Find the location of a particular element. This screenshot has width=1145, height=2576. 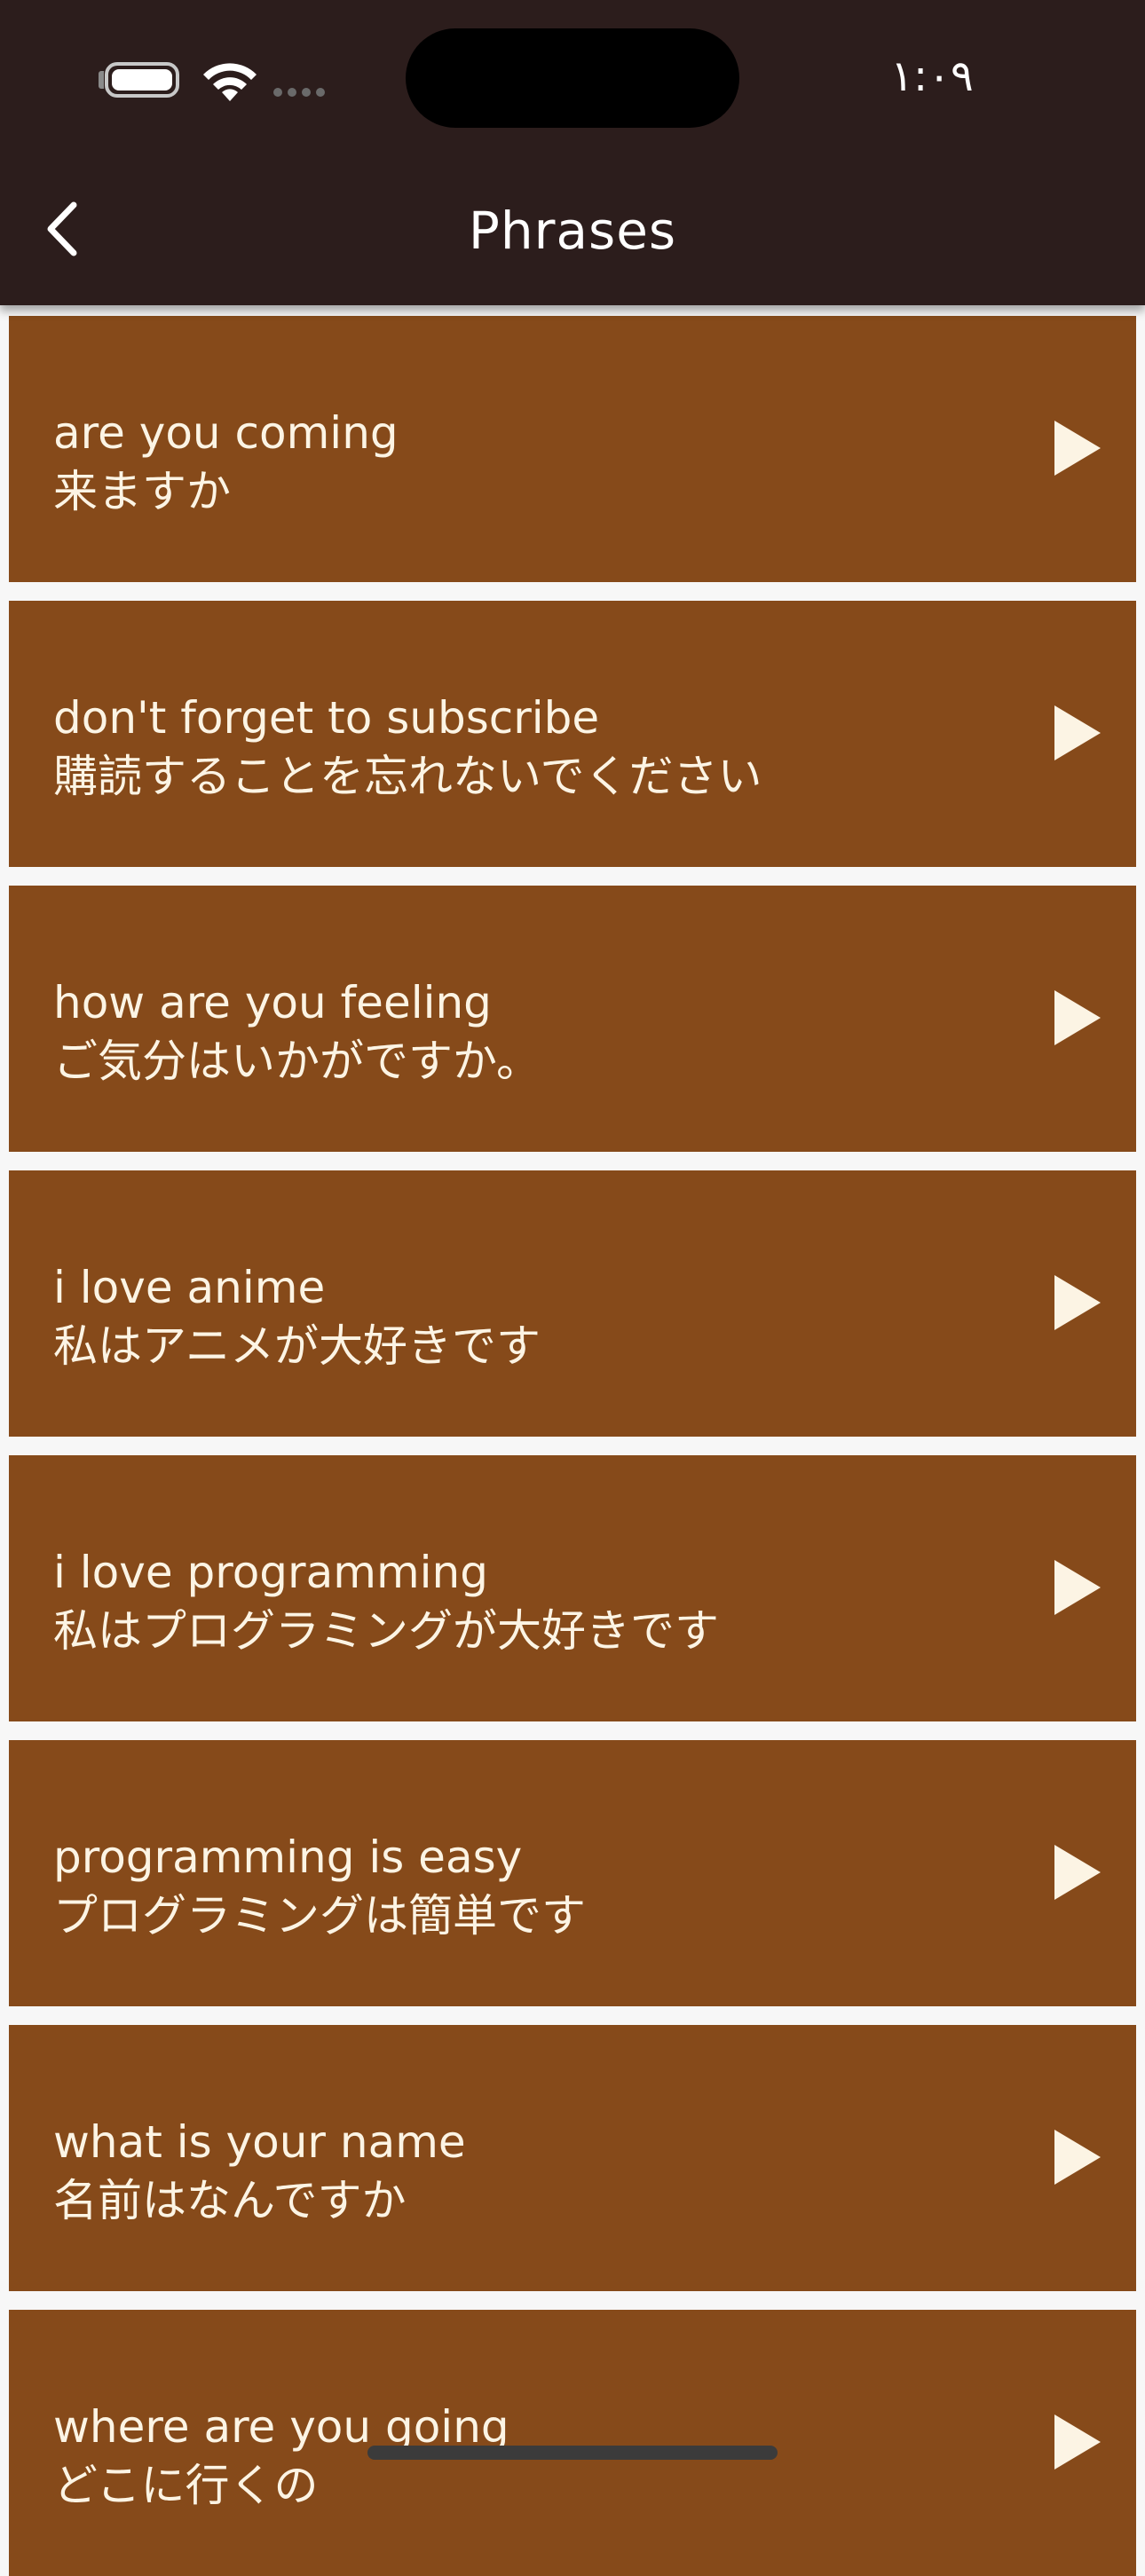

phrase-card: where are you going どこに行くの is located at coordinates (572, 2443).